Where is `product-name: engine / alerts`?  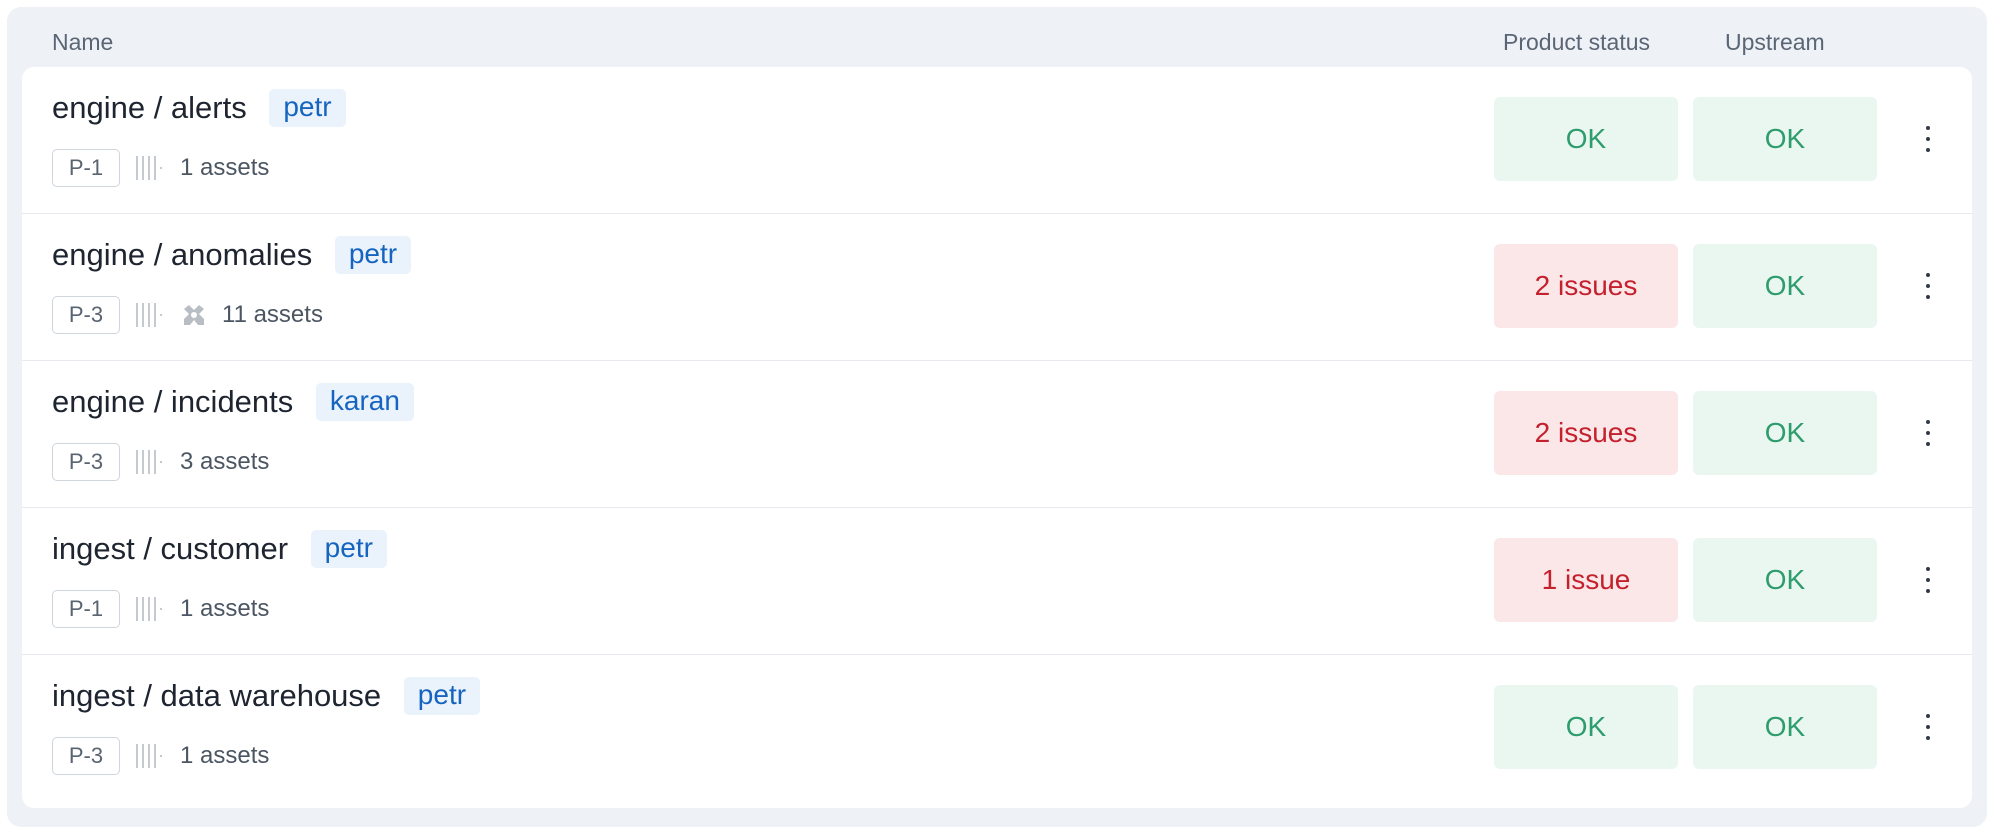
product-name: engine / alerts is located at coordinates (149, 107).